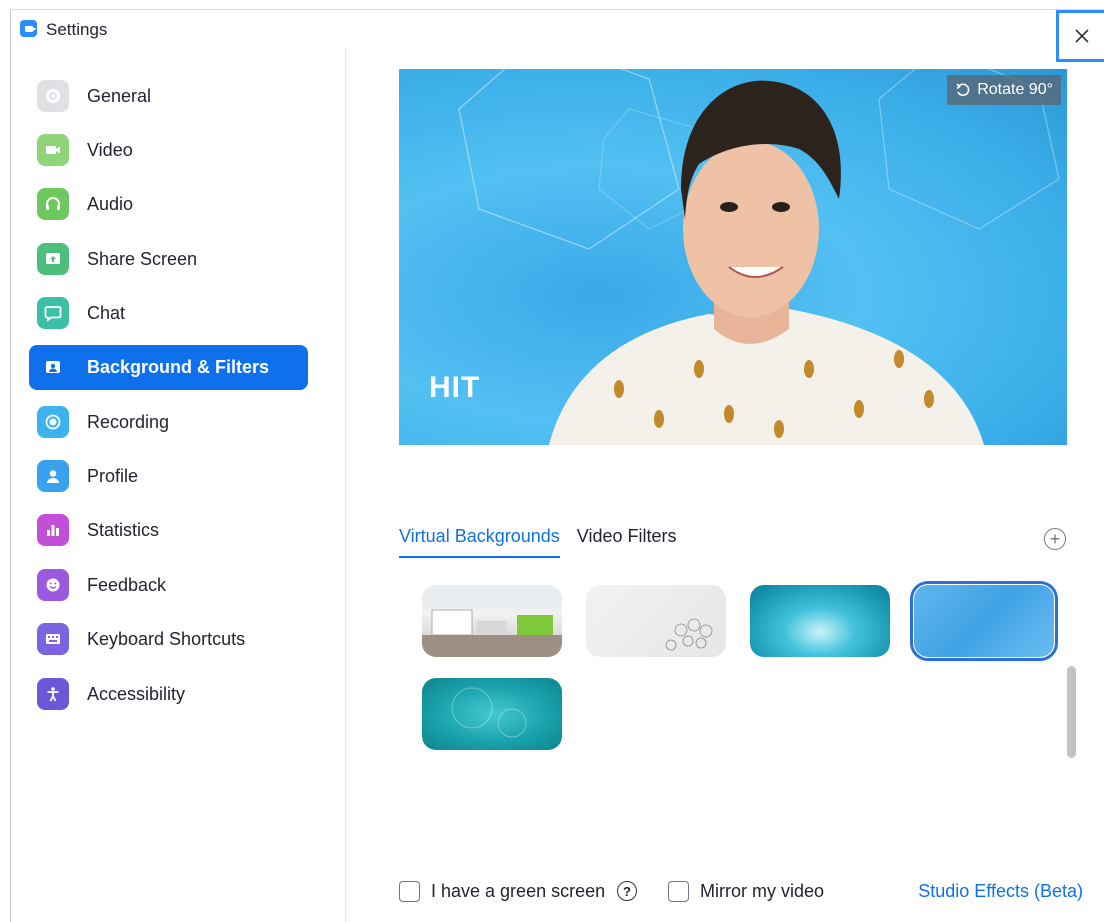  I want to click on chat-icon, so click(53, 313).